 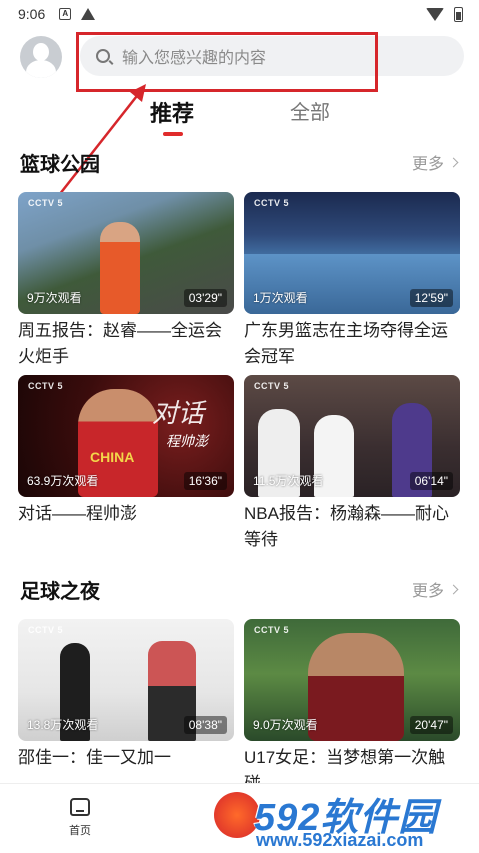 I want to click on thumbnail-overlay-subtext: 程帅澎, so click(x=187, y=441).